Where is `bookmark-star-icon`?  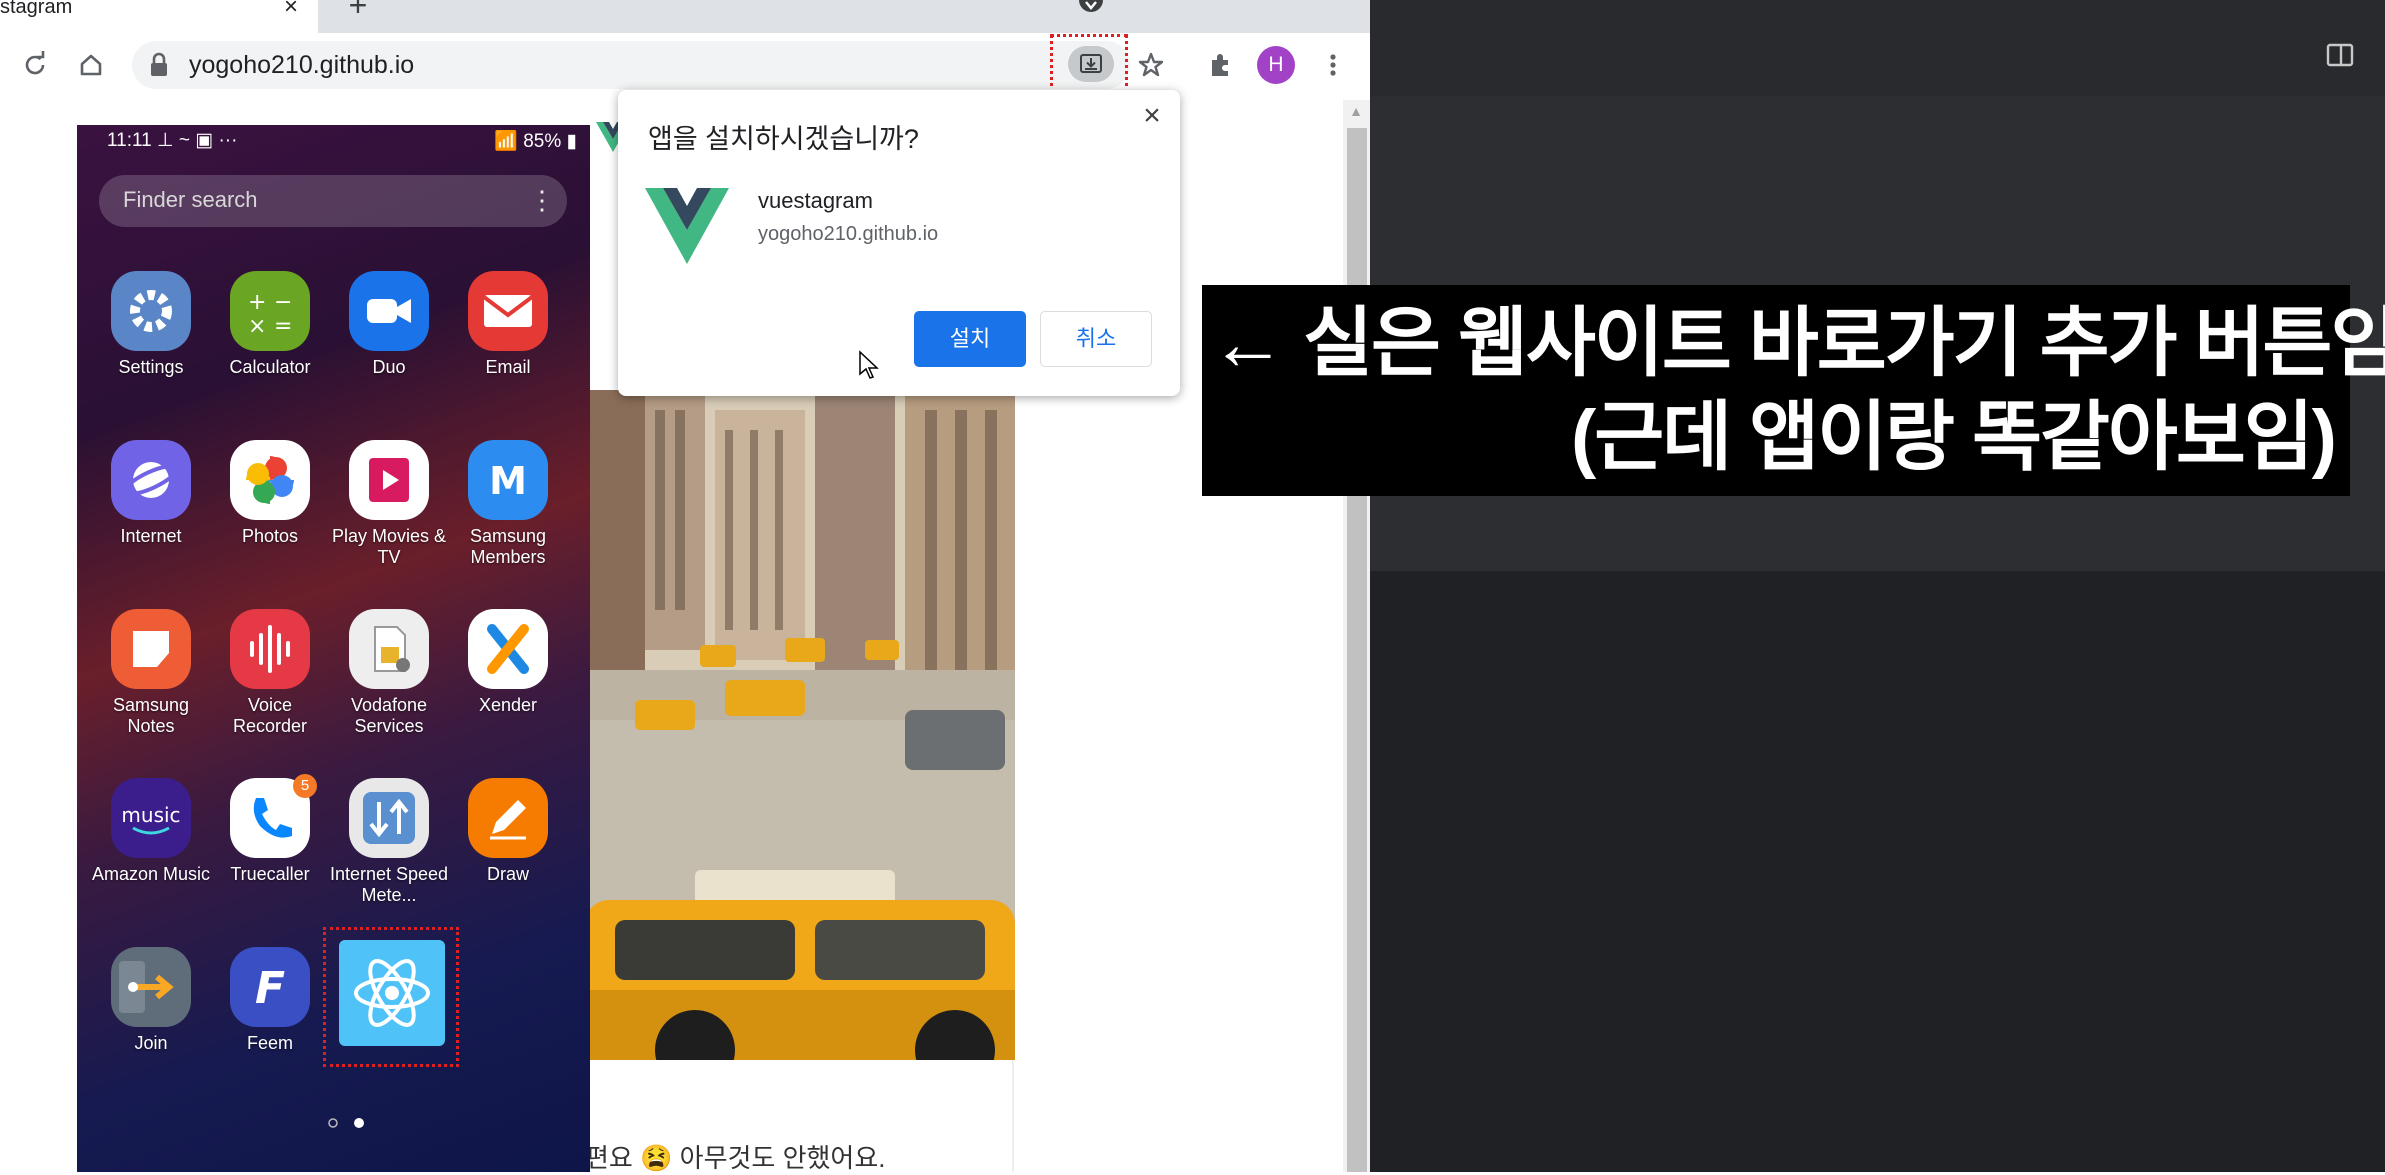 bookmark-star-icon is located at coordinates (1151, 65).